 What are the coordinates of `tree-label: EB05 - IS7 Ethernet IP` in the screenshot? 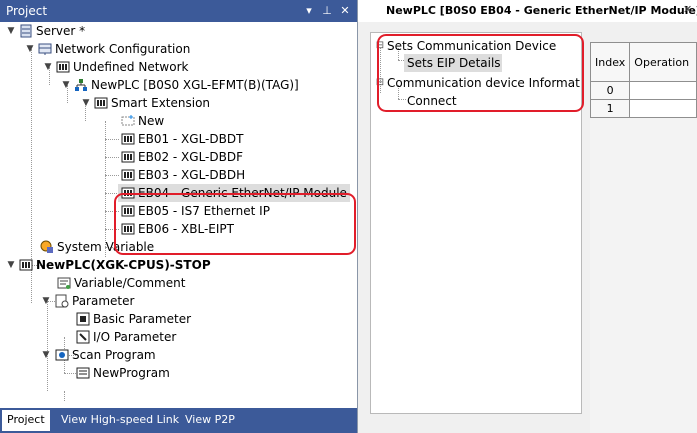 It's located at (204, 211).